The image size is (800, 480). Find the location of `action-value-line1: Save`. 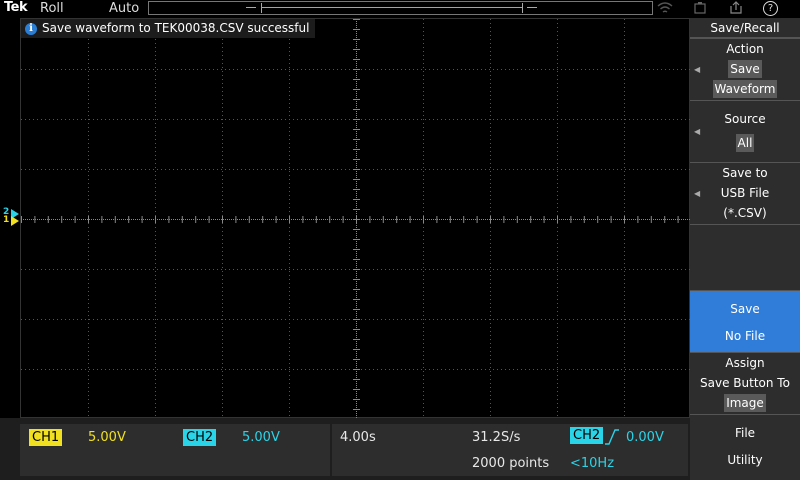

action-value-line1: Save is located at coordinates (745, 69).